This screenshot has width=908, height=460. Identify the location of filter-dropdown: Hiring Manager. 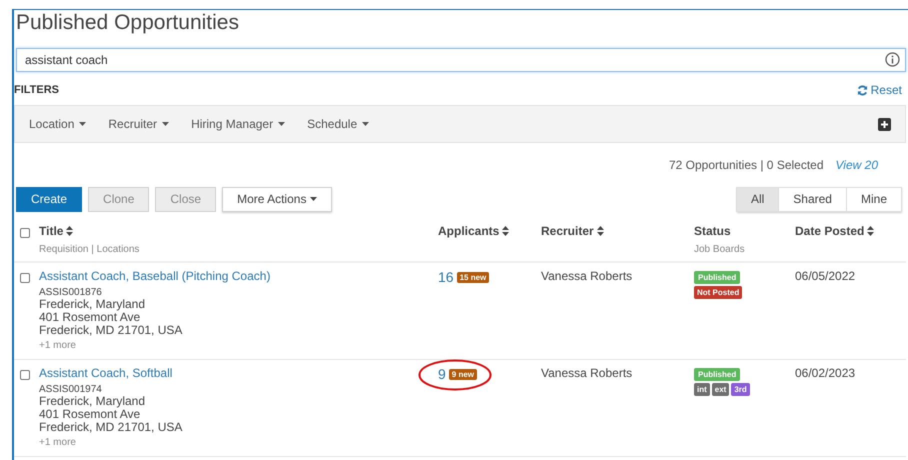
(238, 124).